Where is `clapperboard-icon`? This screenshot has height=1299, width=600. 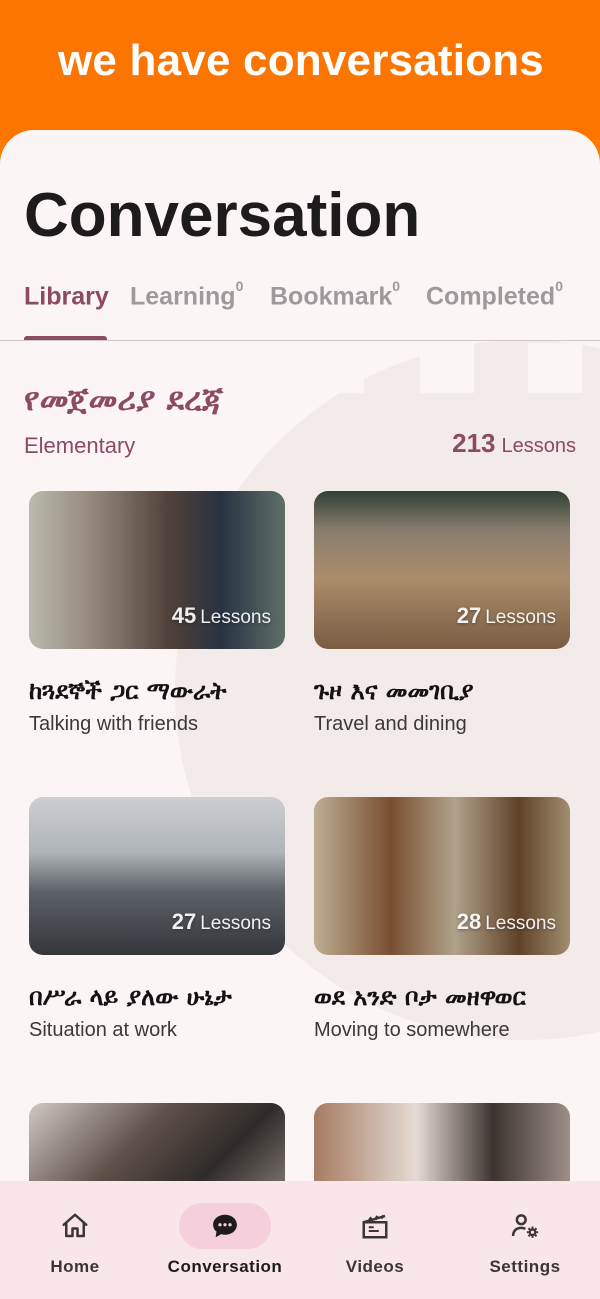 clapperboard-icon is located at coordinates (375, 1226).